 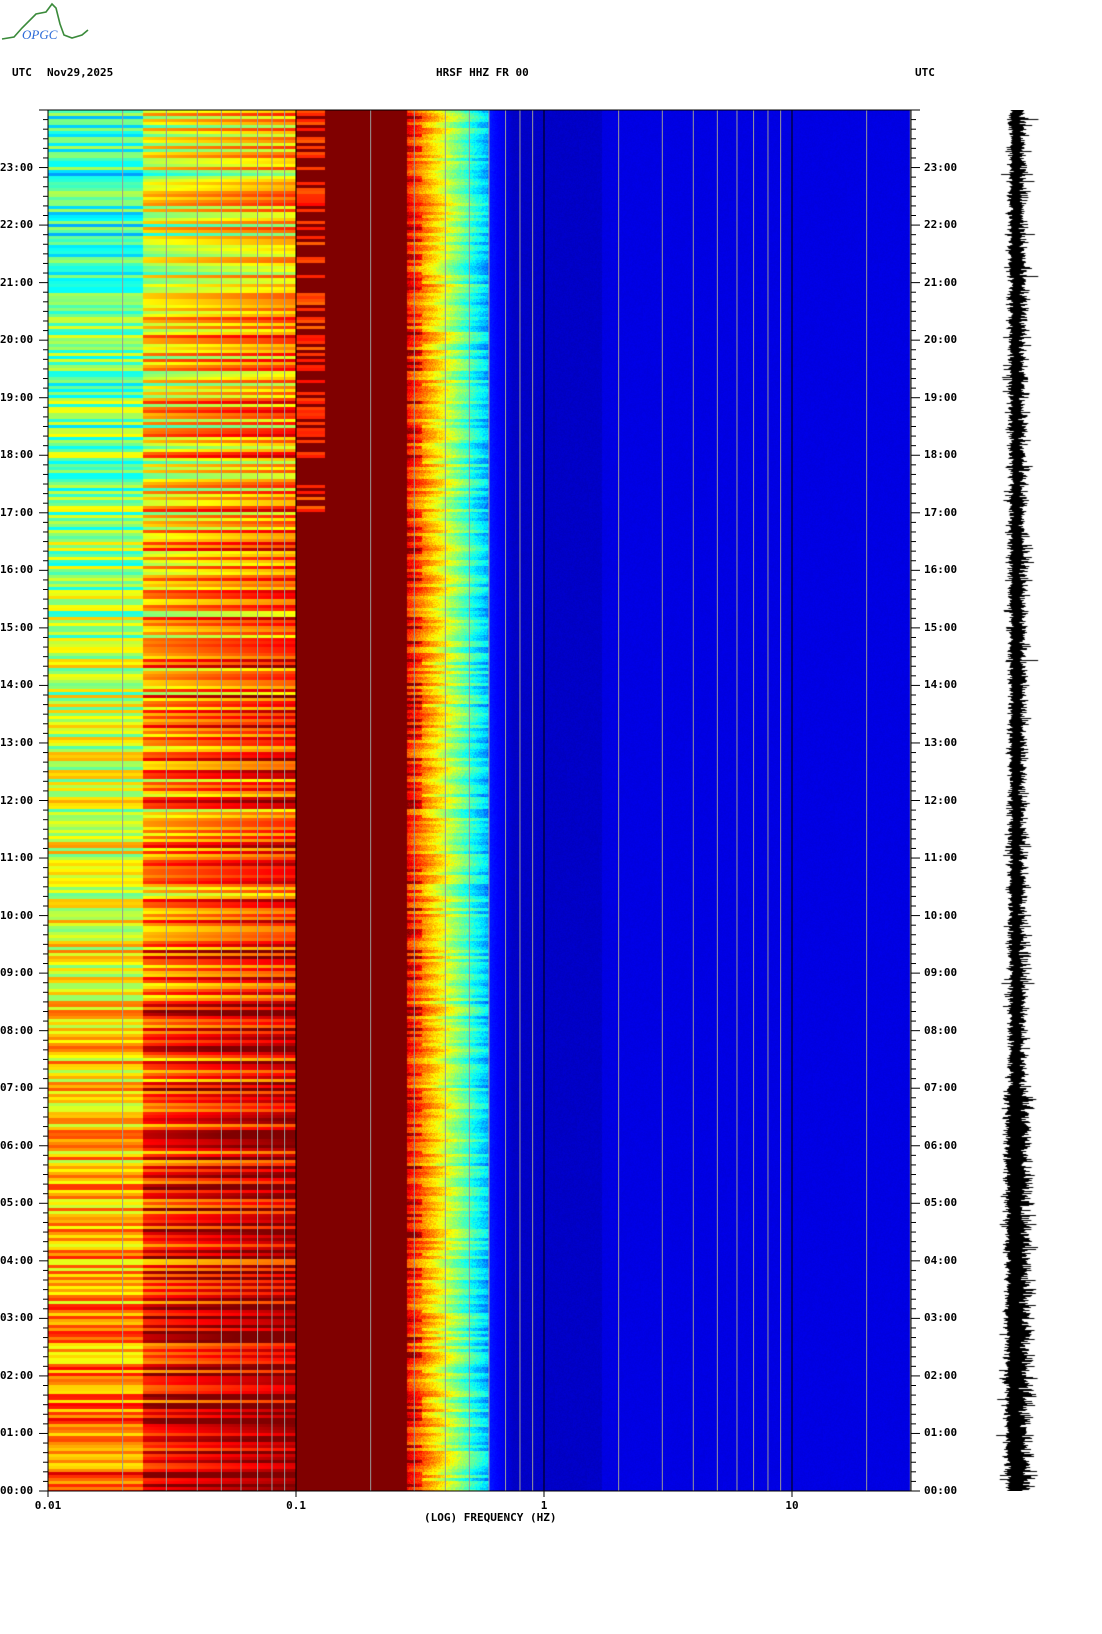 What do you see at coordinates (941, 973) in the screenshot?
I see `y-tick-label-right: 09:00` at bounding box center [941, 973].